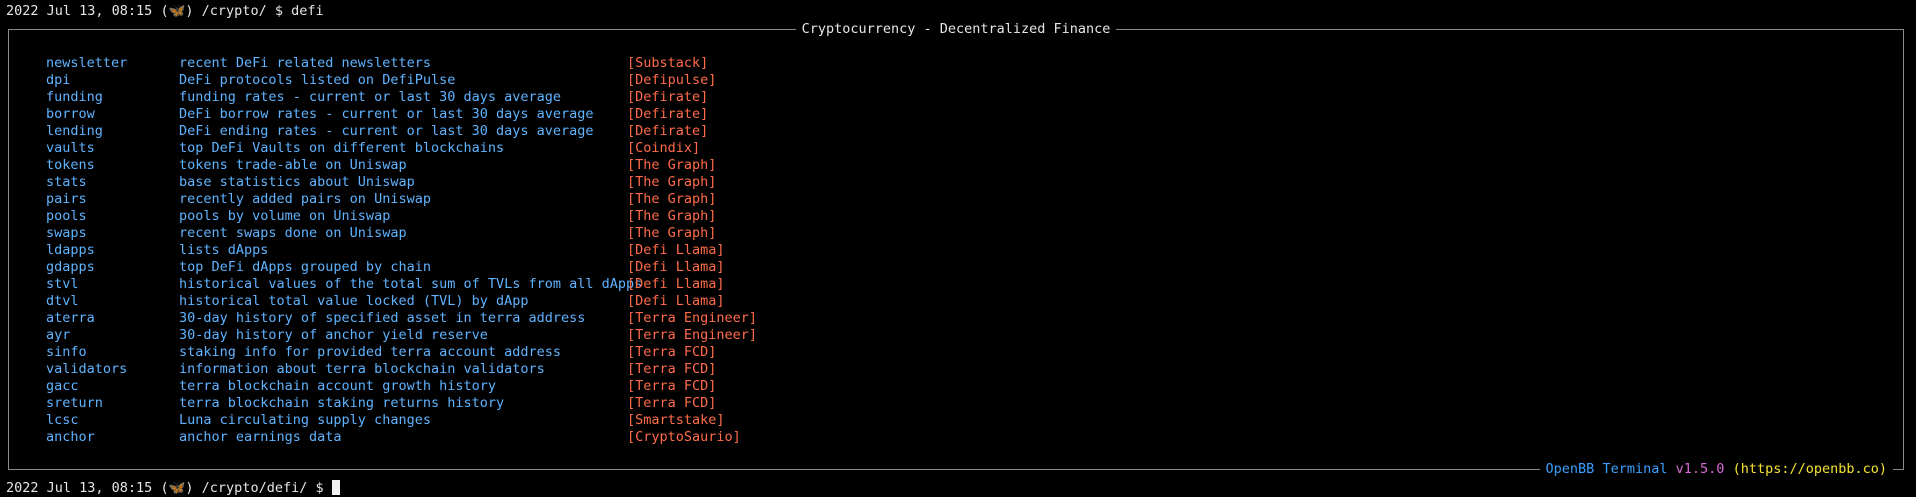 The image size is (1916, 497). Describe the element at coordinates (664, 148) in the screenshot. I see `command-source: [Coindix]` at that location.